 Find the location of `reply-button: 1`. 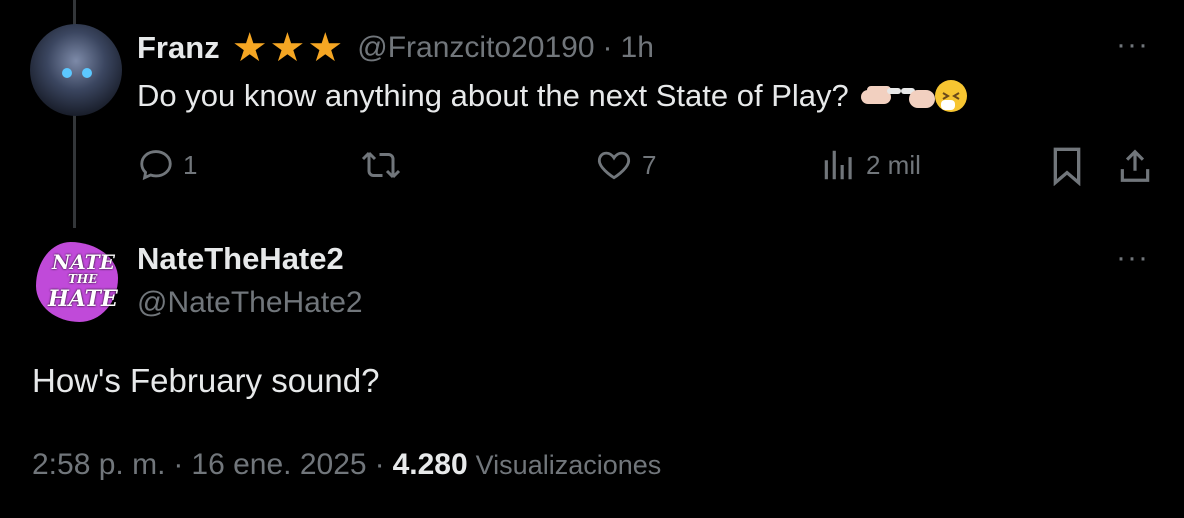

reply-button: 1 is located at coordinates (167, 165).